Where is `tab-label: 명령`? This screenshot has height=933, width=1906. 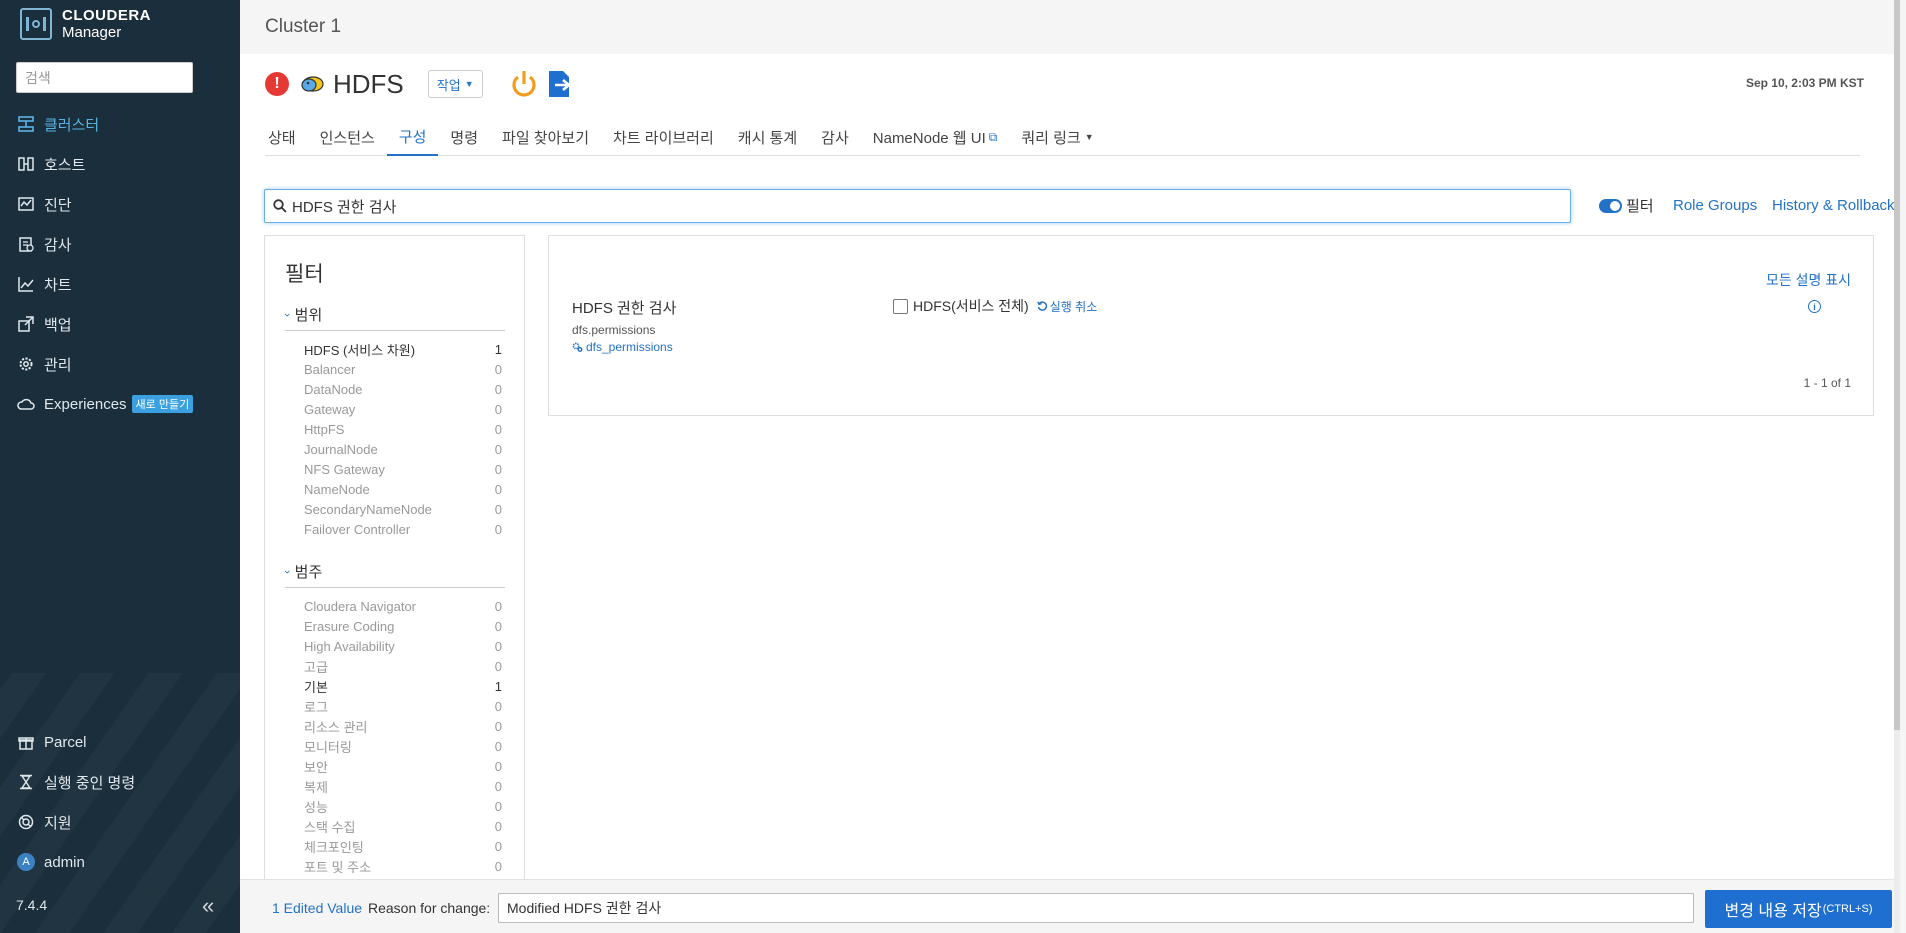
tab-label: 명령 is located at coordinates (464, 138).